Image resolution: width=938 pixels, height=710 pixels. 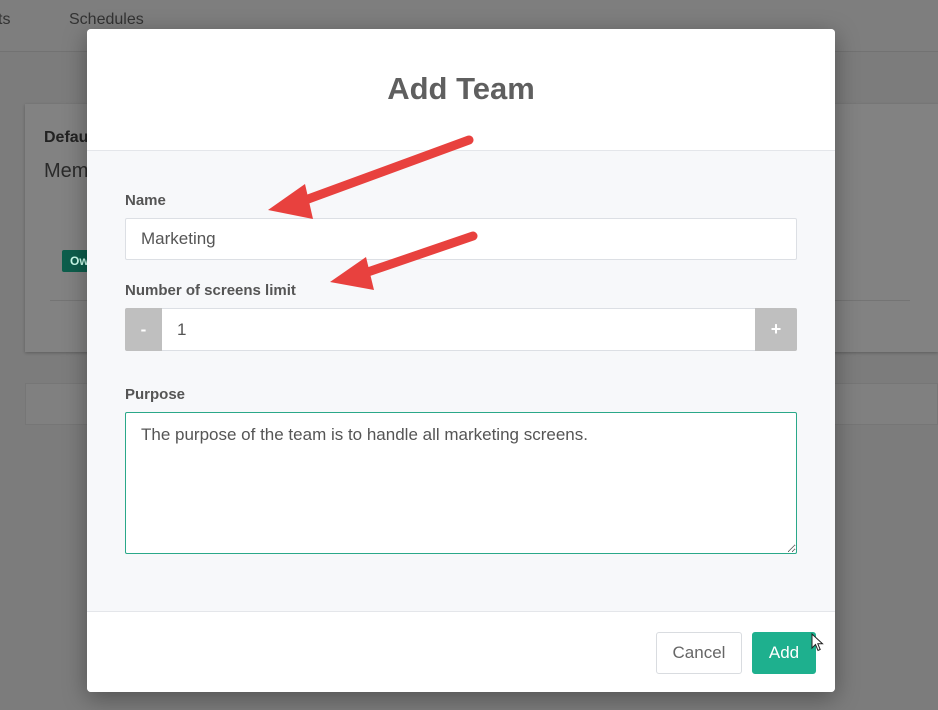 I want to click on decrement-button: -, so click(x=143, y=329).